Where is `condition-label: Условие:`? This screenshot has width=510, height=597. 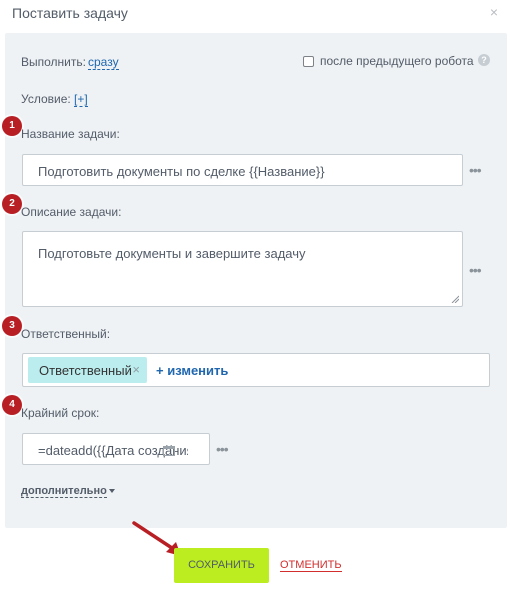 condition-label: Условие: is located at coordinates (46, 99).